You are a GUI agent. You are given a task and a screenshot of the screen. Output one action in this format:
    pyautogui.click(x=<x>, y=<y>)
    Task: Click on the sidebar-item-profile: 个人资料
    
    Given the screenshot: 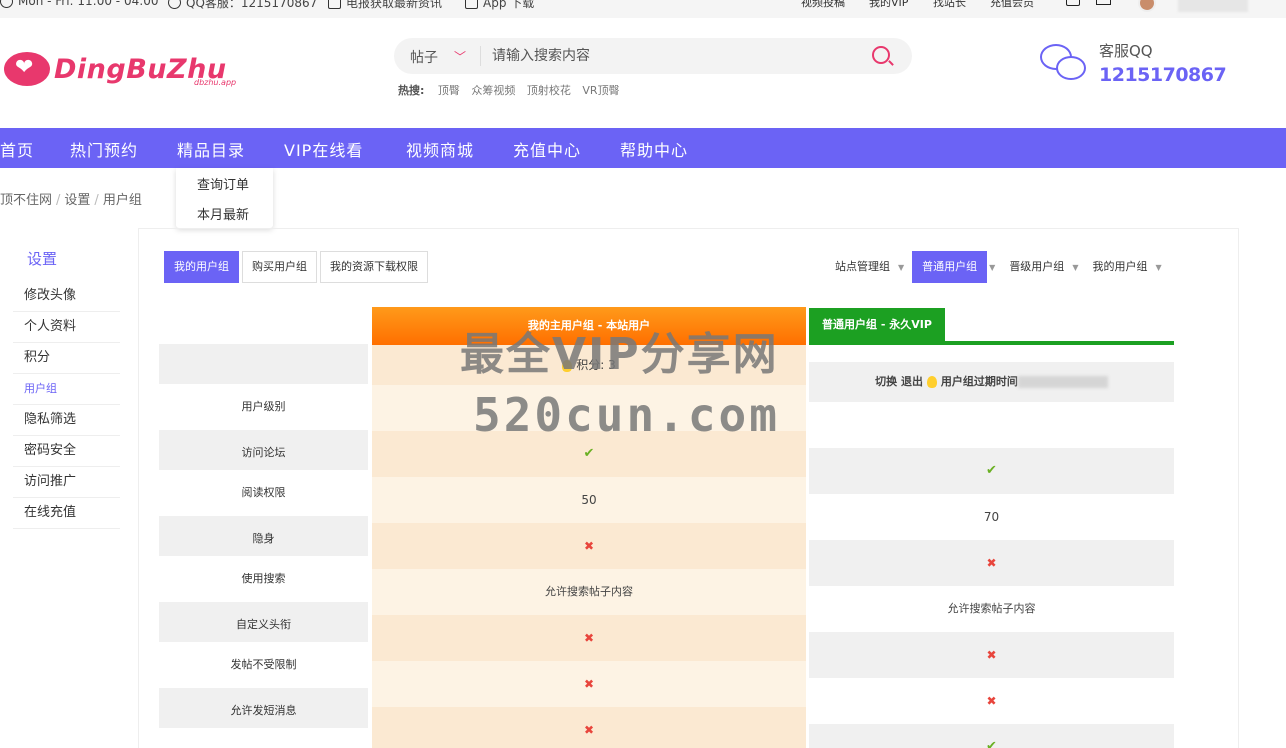 What is the action you would take?
    pyautogui.click(x=66, y=327)
    